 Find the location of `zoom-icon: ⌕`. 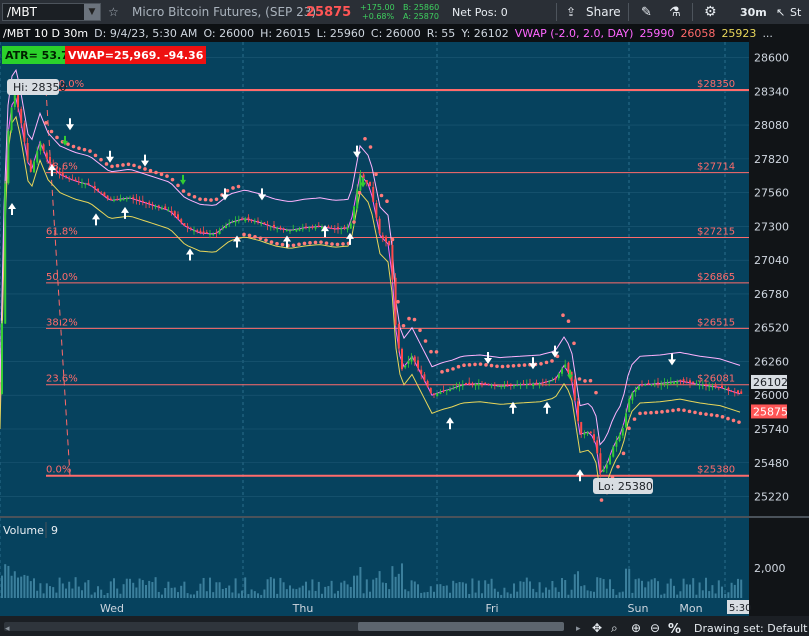

zoom-icon: ⌕ is located at coordinates (614, 628).